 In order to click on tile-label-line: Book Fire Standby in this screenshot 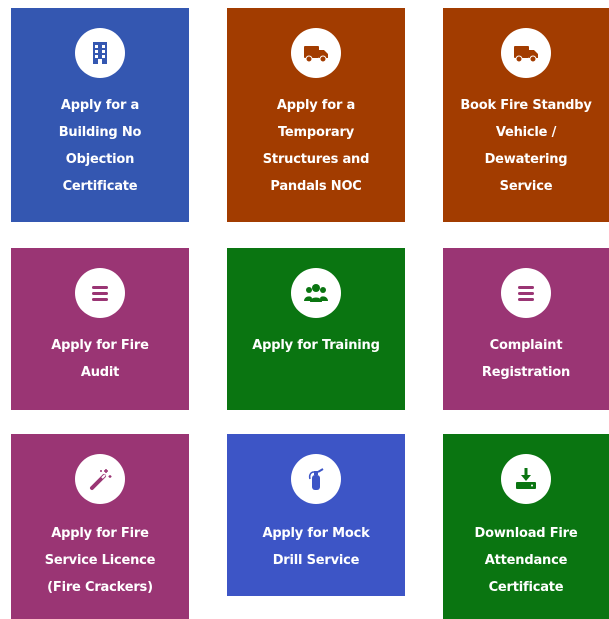, I will do `click(526, 105)`.